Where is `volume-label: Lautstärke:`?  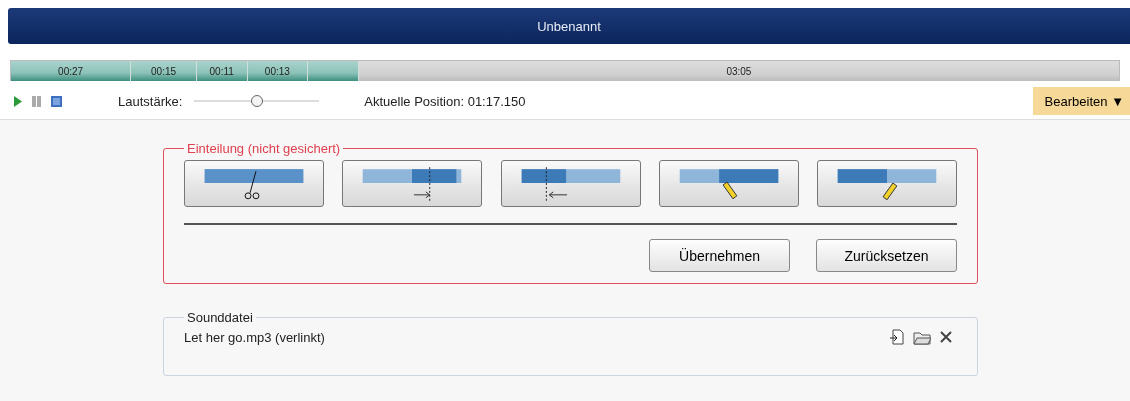 volume-label: Lautstärke: is located at coordinates (150, 101).